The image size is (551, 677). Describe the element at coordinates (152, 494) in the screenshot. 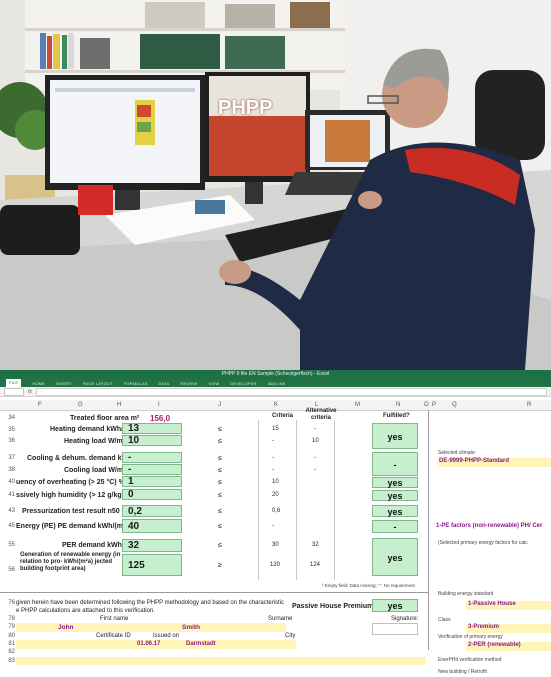

I see `humidity-value: 0` at that location.